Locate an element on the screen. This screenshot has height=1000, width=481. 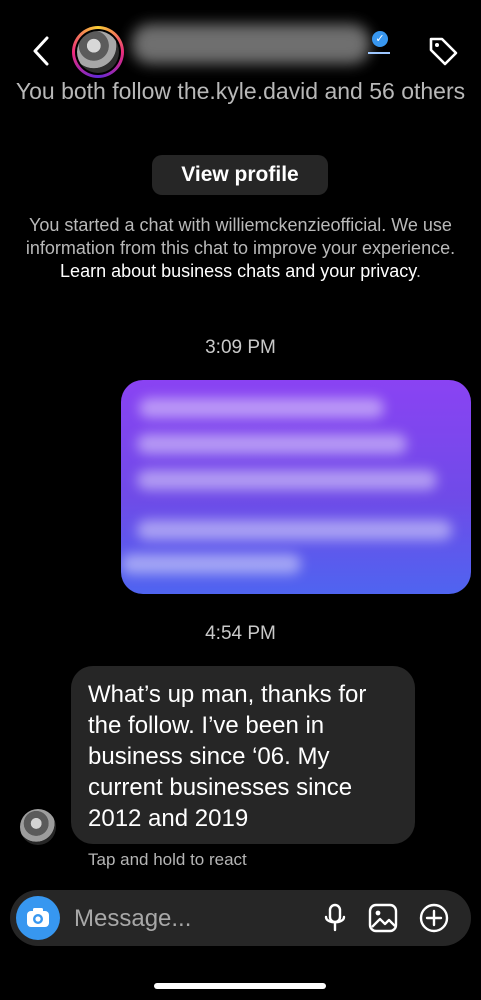
voice-message-button is located at coordinates (335, 918).